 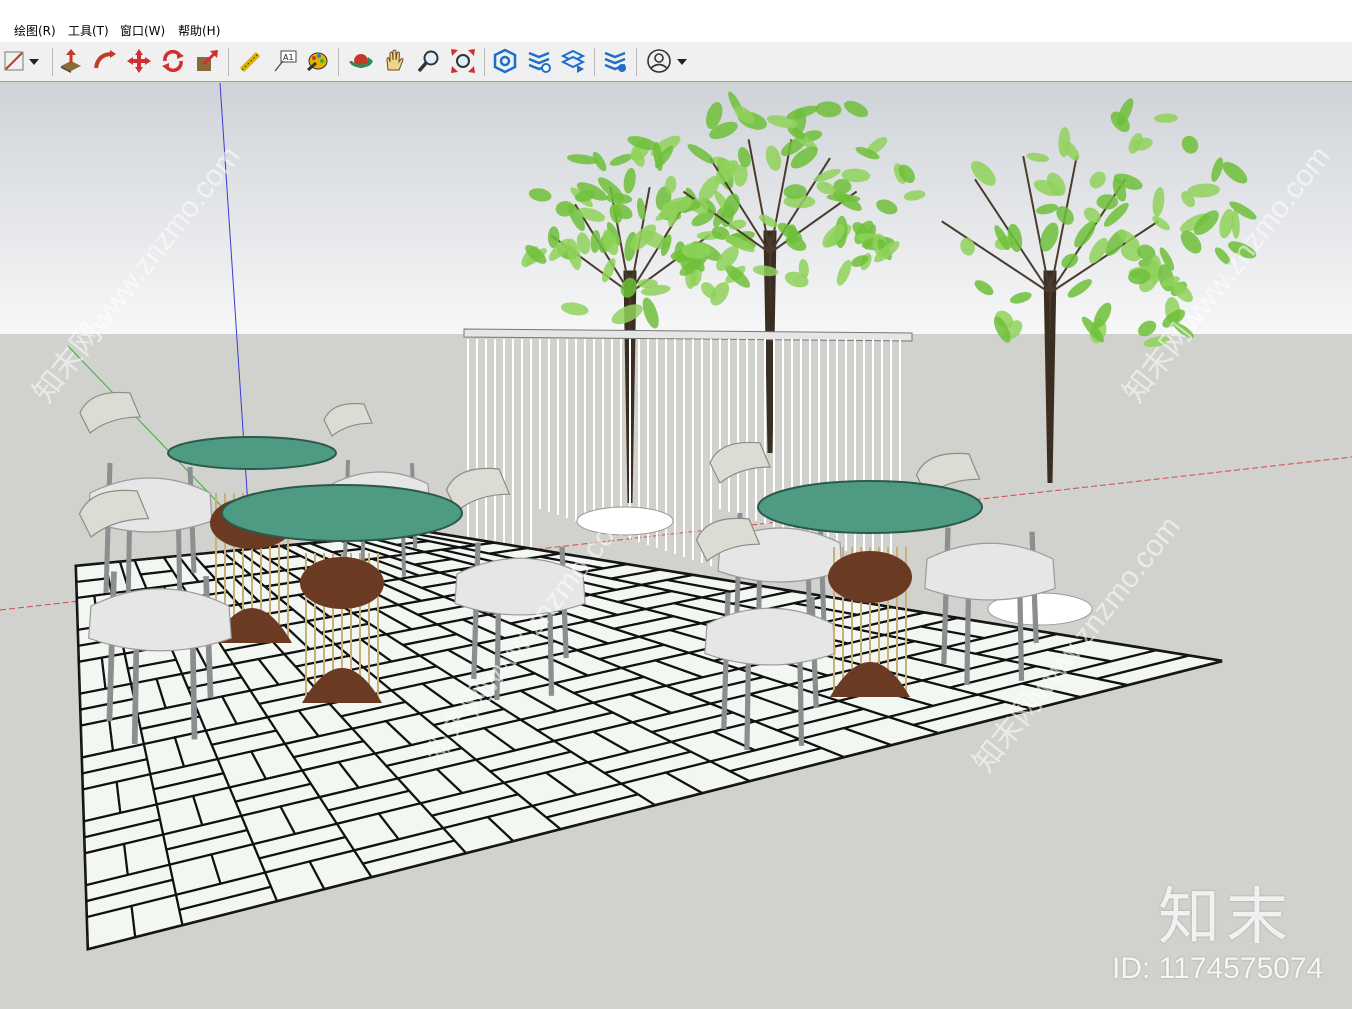 I want to click on tree-trunk, so click(x=1050, y=377).